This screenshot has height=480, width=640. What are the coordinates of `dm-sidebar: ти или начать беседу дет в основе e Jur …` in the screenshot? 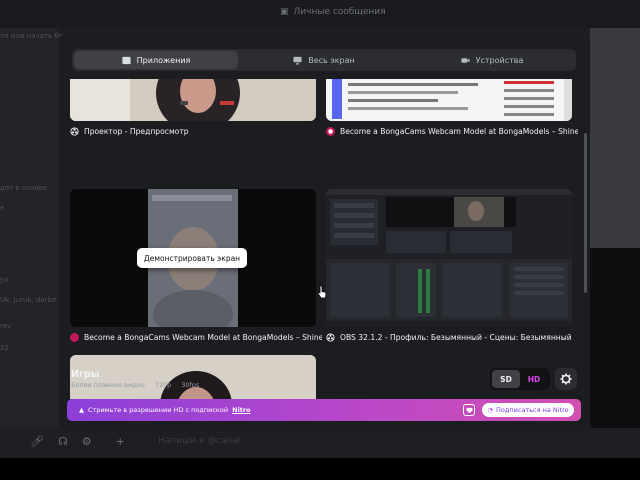 It's located at (40, 254).